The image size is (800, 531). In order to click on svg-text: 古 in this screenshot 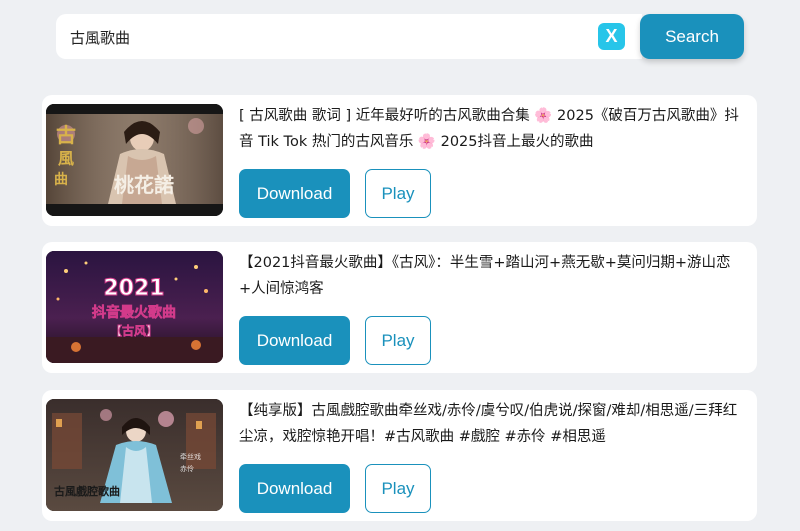, I will do `click(66, 135)`.